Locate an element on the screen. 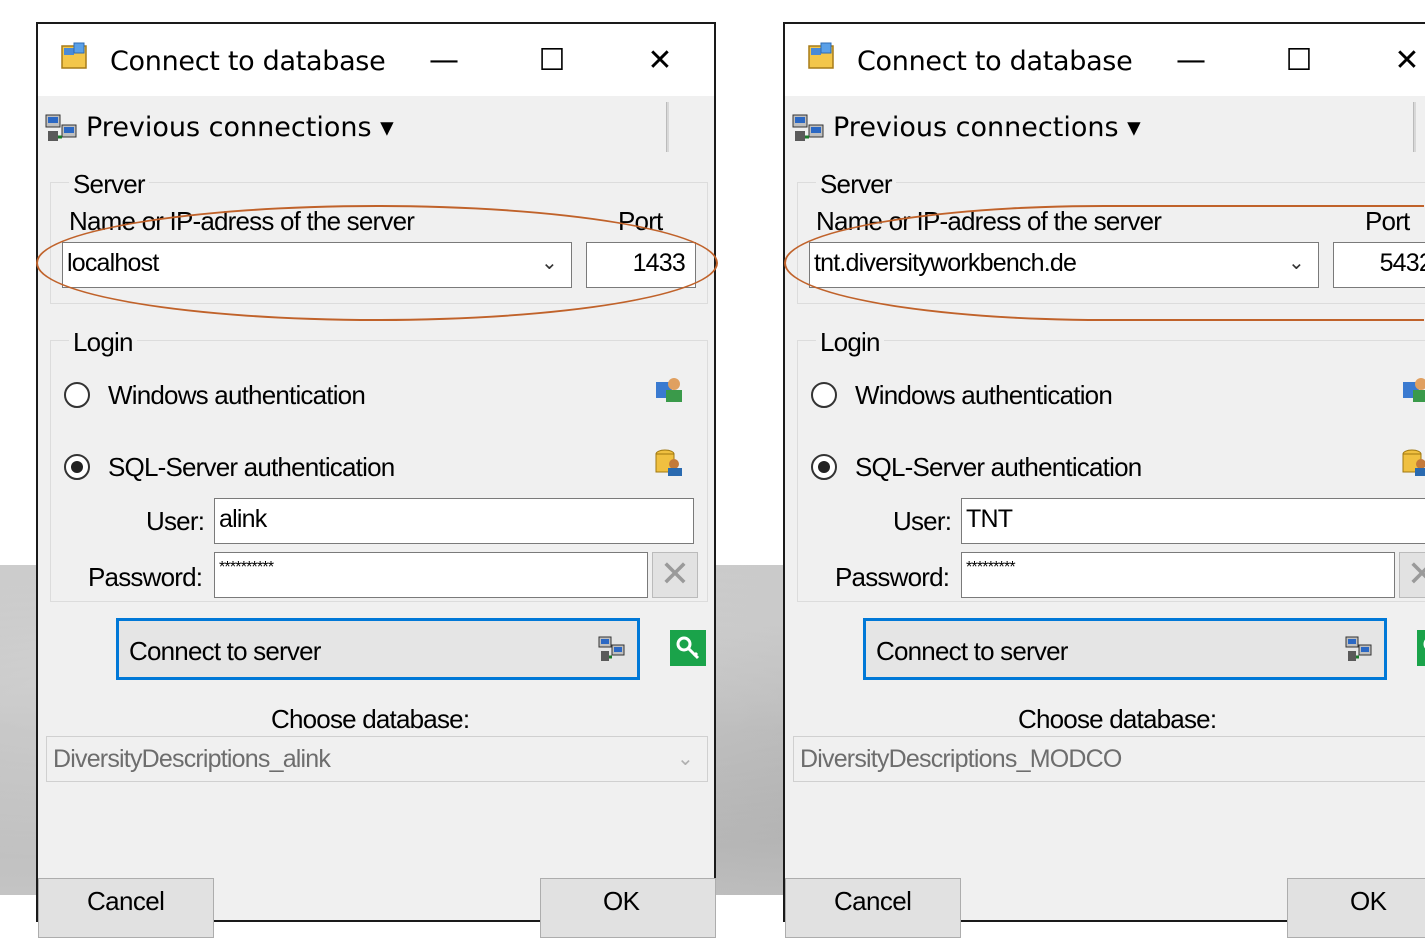 The height and width of the screenshot is (938, 1425). database-select: DiversityDescriptions_MODCO ⌄ is located at coordinates (1109, 759).